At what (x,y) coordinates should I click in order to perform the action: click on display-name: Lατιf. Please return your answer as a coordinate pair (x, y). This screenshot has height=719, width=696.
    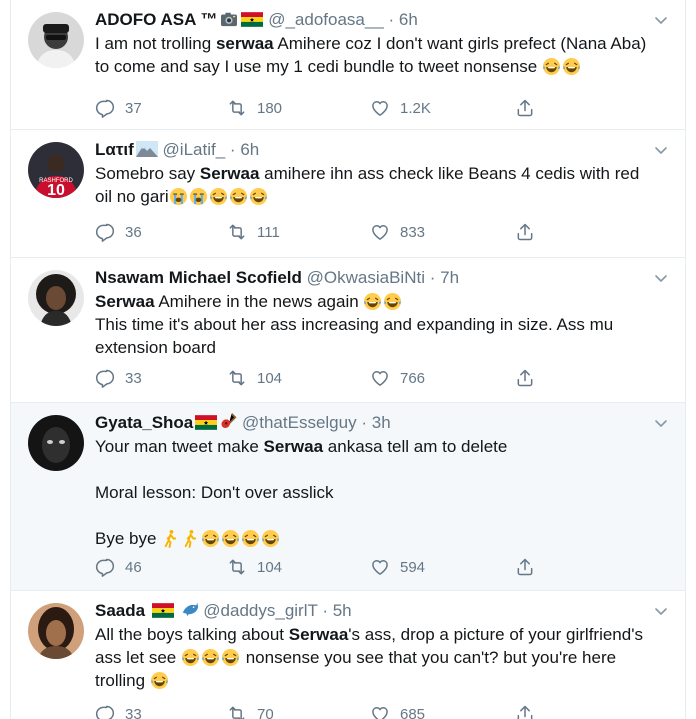
    Looking at the image, I should click on (114, 149).